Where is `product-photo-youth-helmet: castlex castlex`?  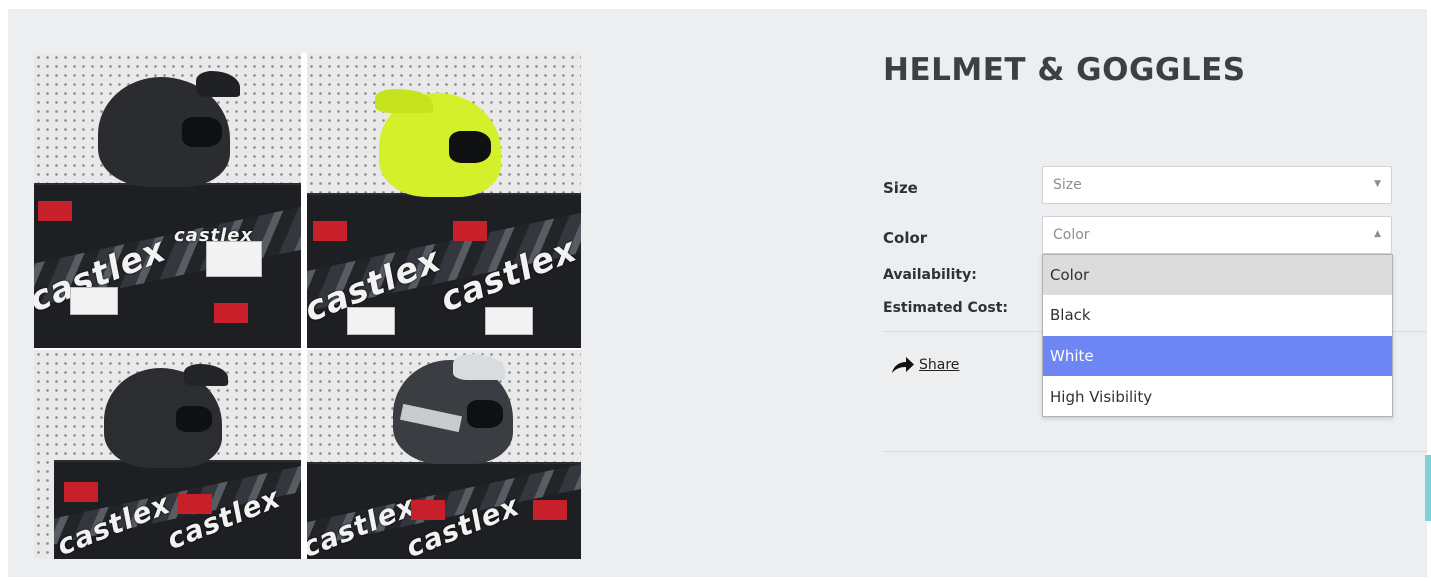 product-photo-youth-helmet: castlex castlex is located at coordinates (167, 454).